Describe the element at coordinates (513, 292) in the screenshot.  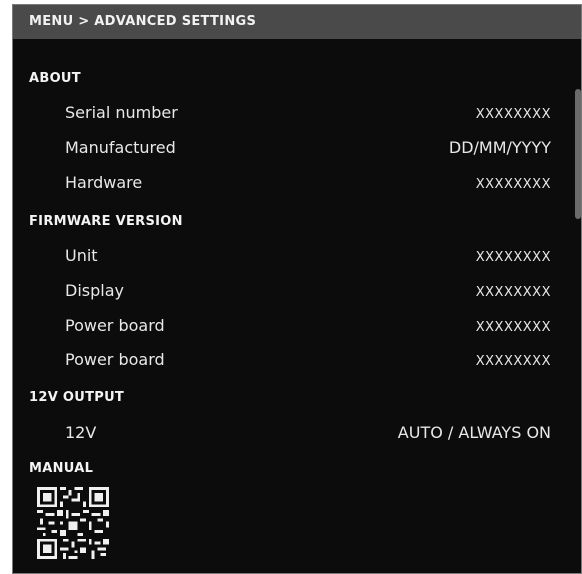
I see `row-value-display: XXXXXXXX` at that location.